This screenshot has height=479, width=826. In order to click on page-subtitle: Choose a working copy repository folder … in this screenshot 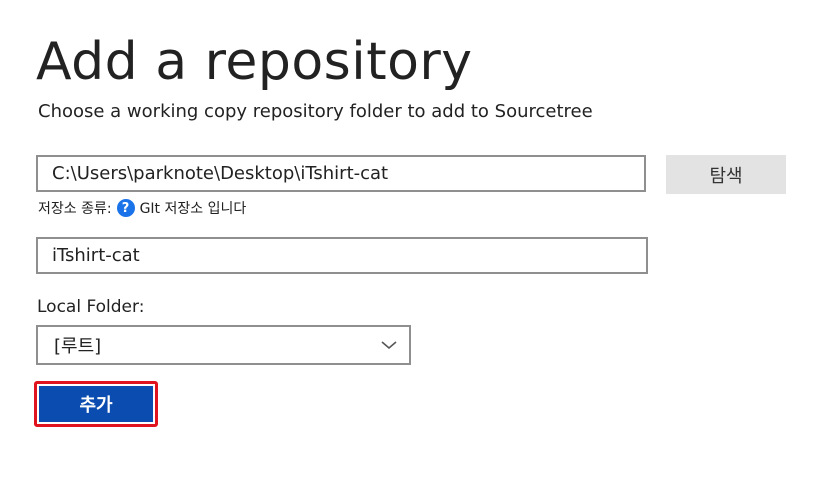, I will do `click(315, 111)`.